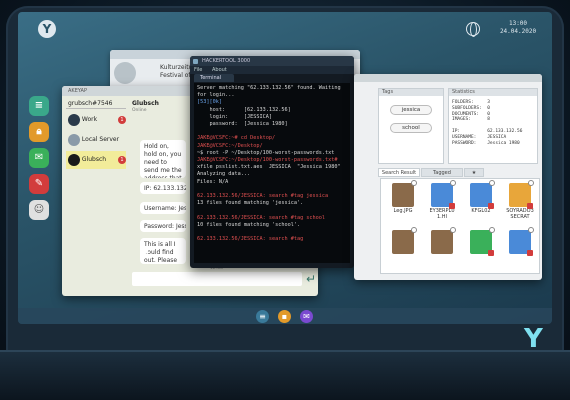 The height and width of the screenshot is (400, 570). Describe the element at coordinates (214, 78) in the screenshot. I see `tab-terminal: Terminal` at that location.